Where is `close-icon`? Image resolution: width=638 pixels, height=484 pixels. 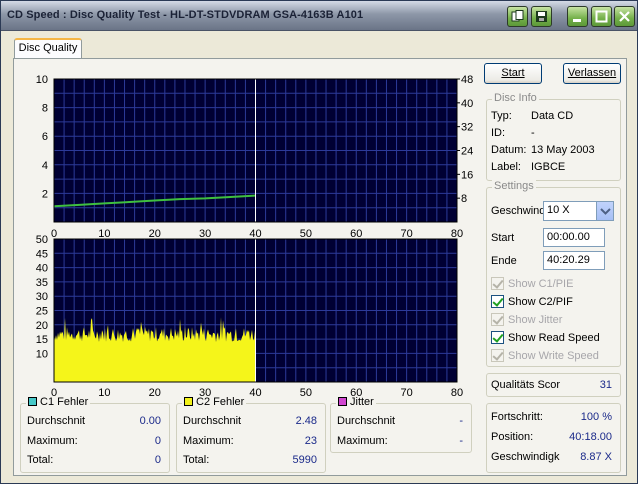 close-icon is located at coordinates (624, 16).